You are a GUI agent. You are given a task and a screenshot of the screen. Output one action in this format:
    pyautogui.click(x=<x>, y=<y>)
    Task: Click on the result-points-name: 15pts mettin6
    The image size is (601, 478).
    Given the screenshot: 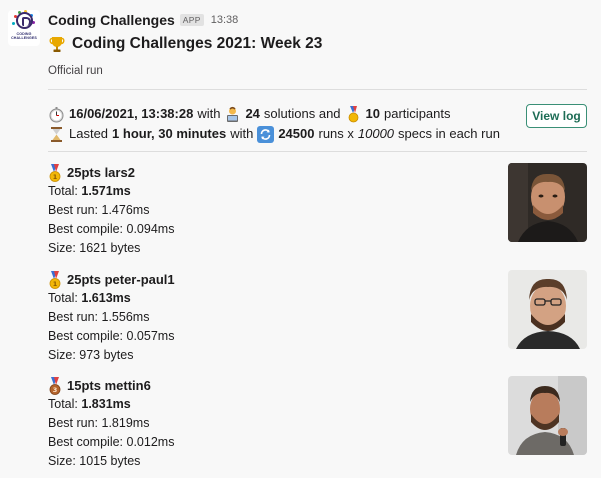 What is the action you would take?
    pyautogui.click(x=109, y=385)
    